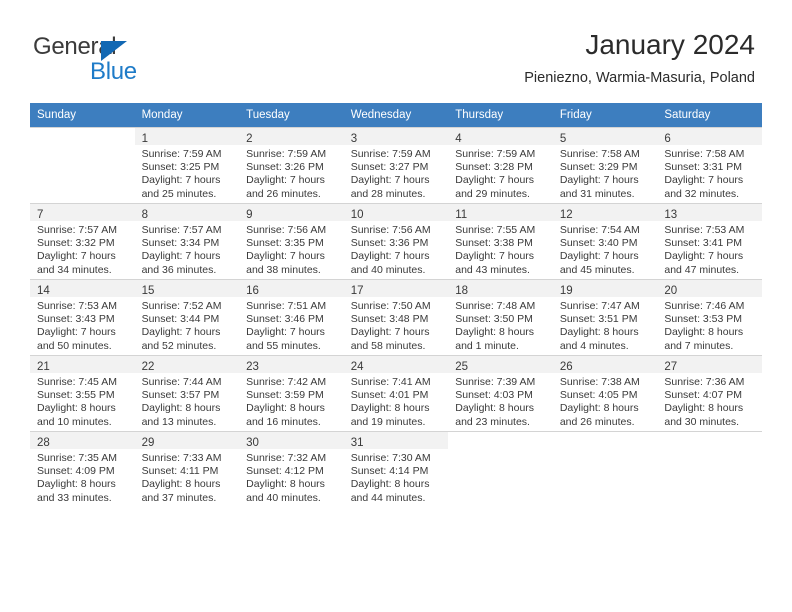  What do you see at coordinates (388, 345) in the screenshot?
I see `daylight-text-line2: and 58 minutes.` at bounding box center [388, 345].